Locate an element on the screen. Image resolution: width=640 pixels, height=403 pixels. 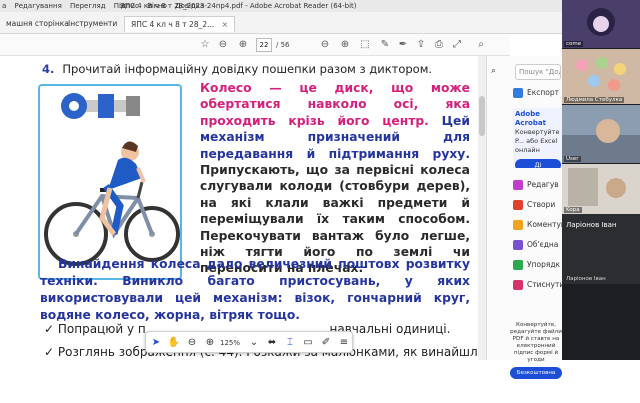
tool-export: Експорт is located at coordinates (536, 93).